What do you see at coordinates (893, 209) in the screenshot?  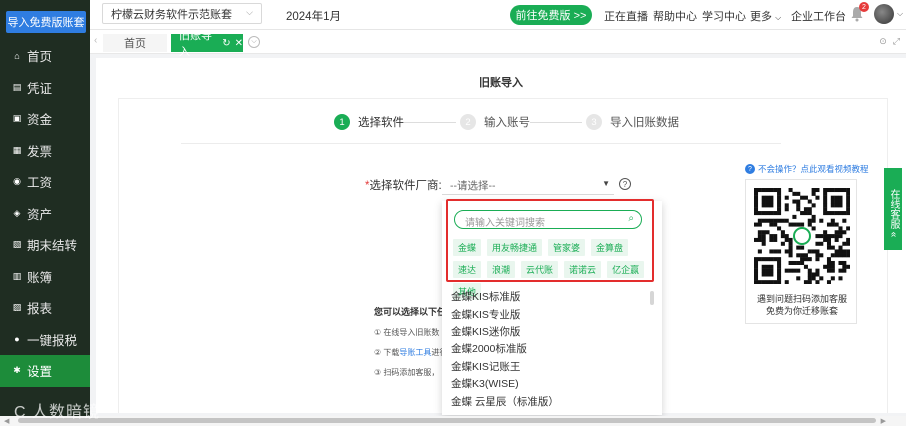 I see `online-service-tab: 在线客服 «` at bounding box center [893, 209].